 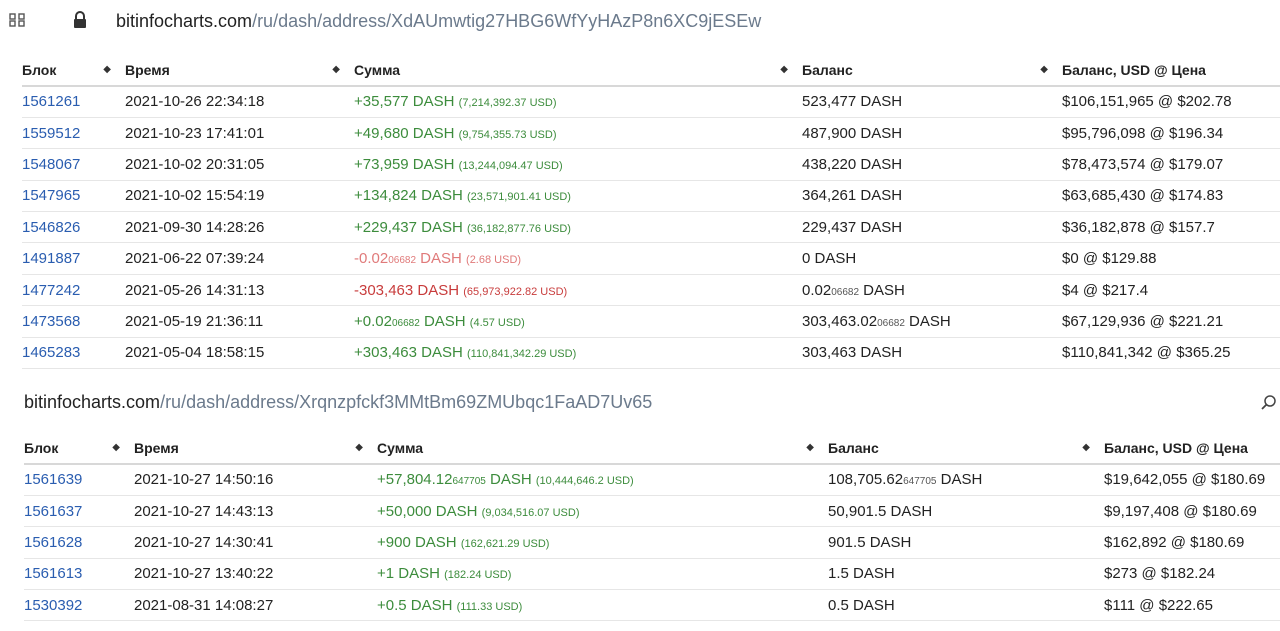 What do you see at coordinates (1192, 511) in the screenshot?
I see `cell-balance-usd: $9,197,408 @ $180.69` at bounding box center [1192, 511].